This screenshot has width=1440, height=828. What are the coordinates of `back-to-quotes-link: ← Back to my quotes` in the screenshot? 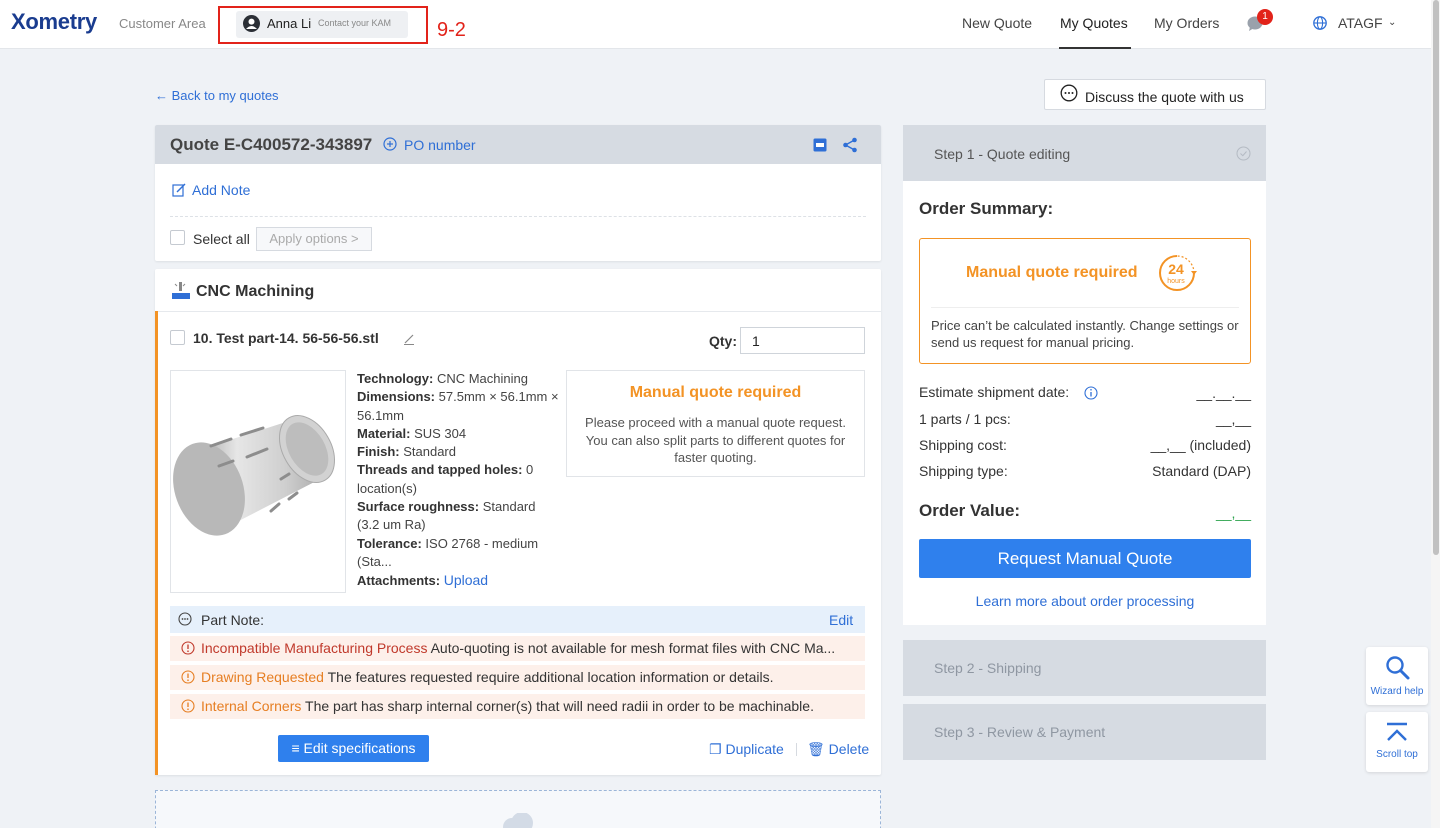 It's located at (217, 95).